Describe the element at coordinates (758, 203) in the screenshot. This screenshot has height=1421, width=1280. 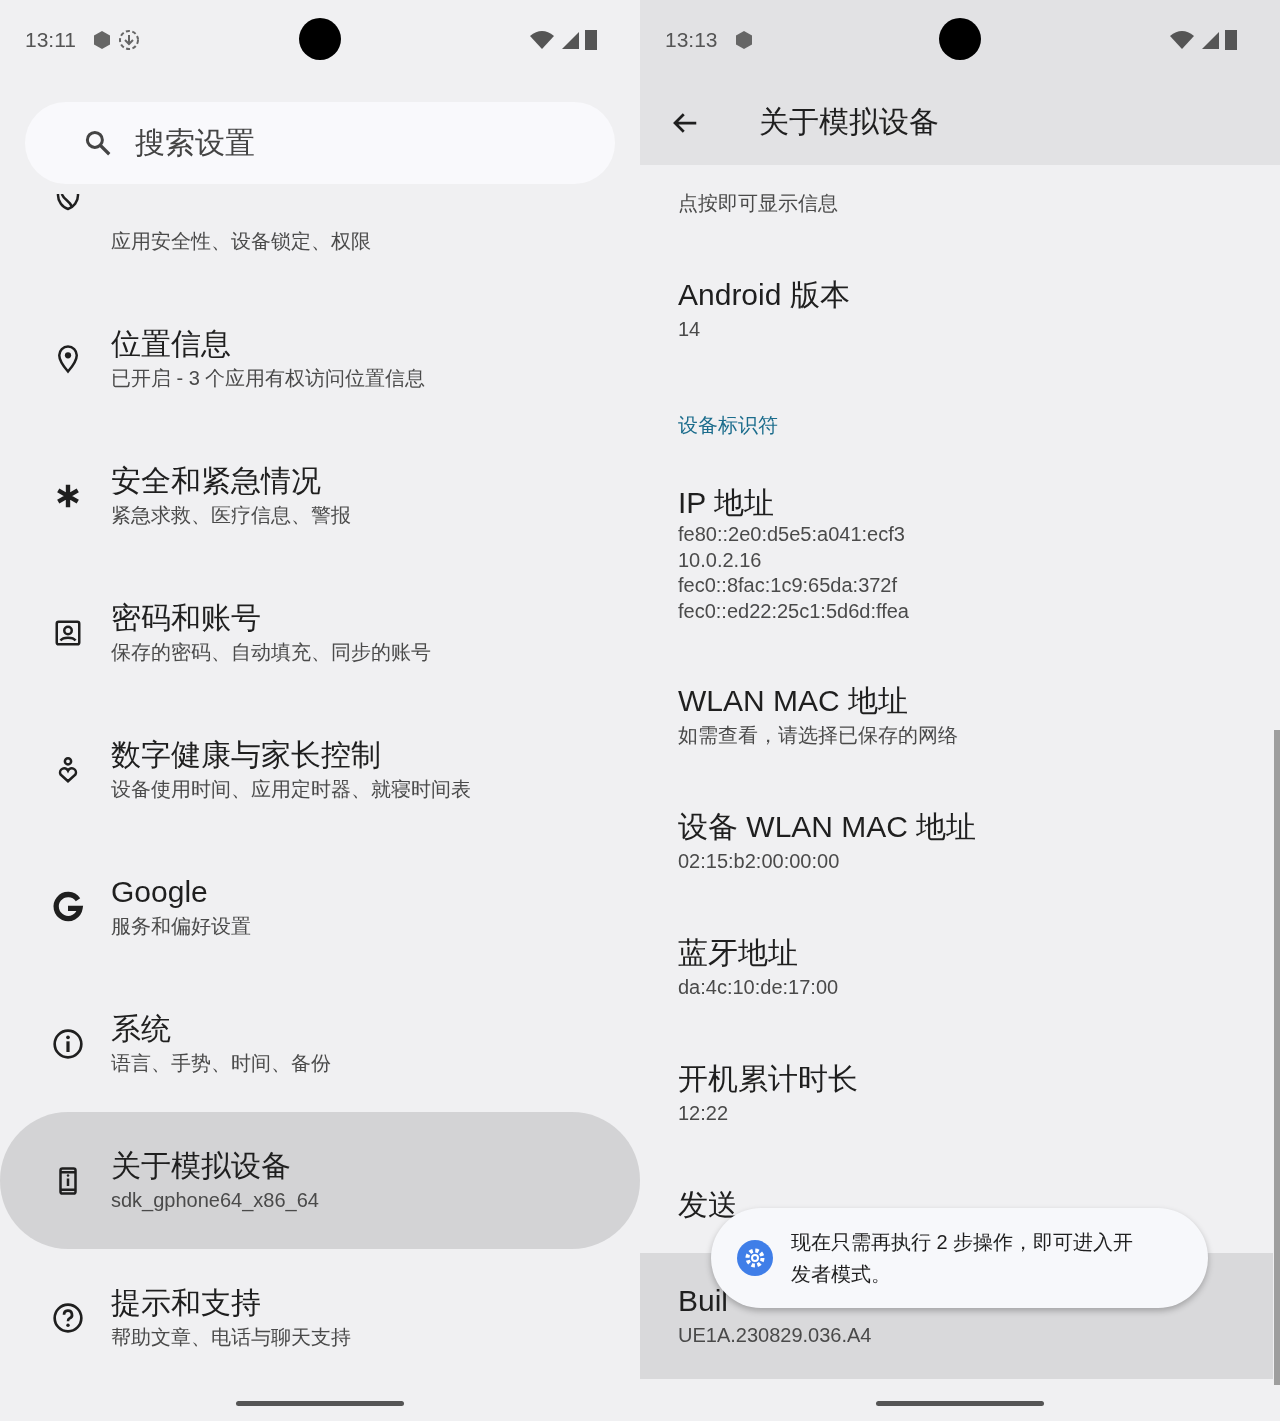
I see `row-value: 点按即可显示信息` at that location.